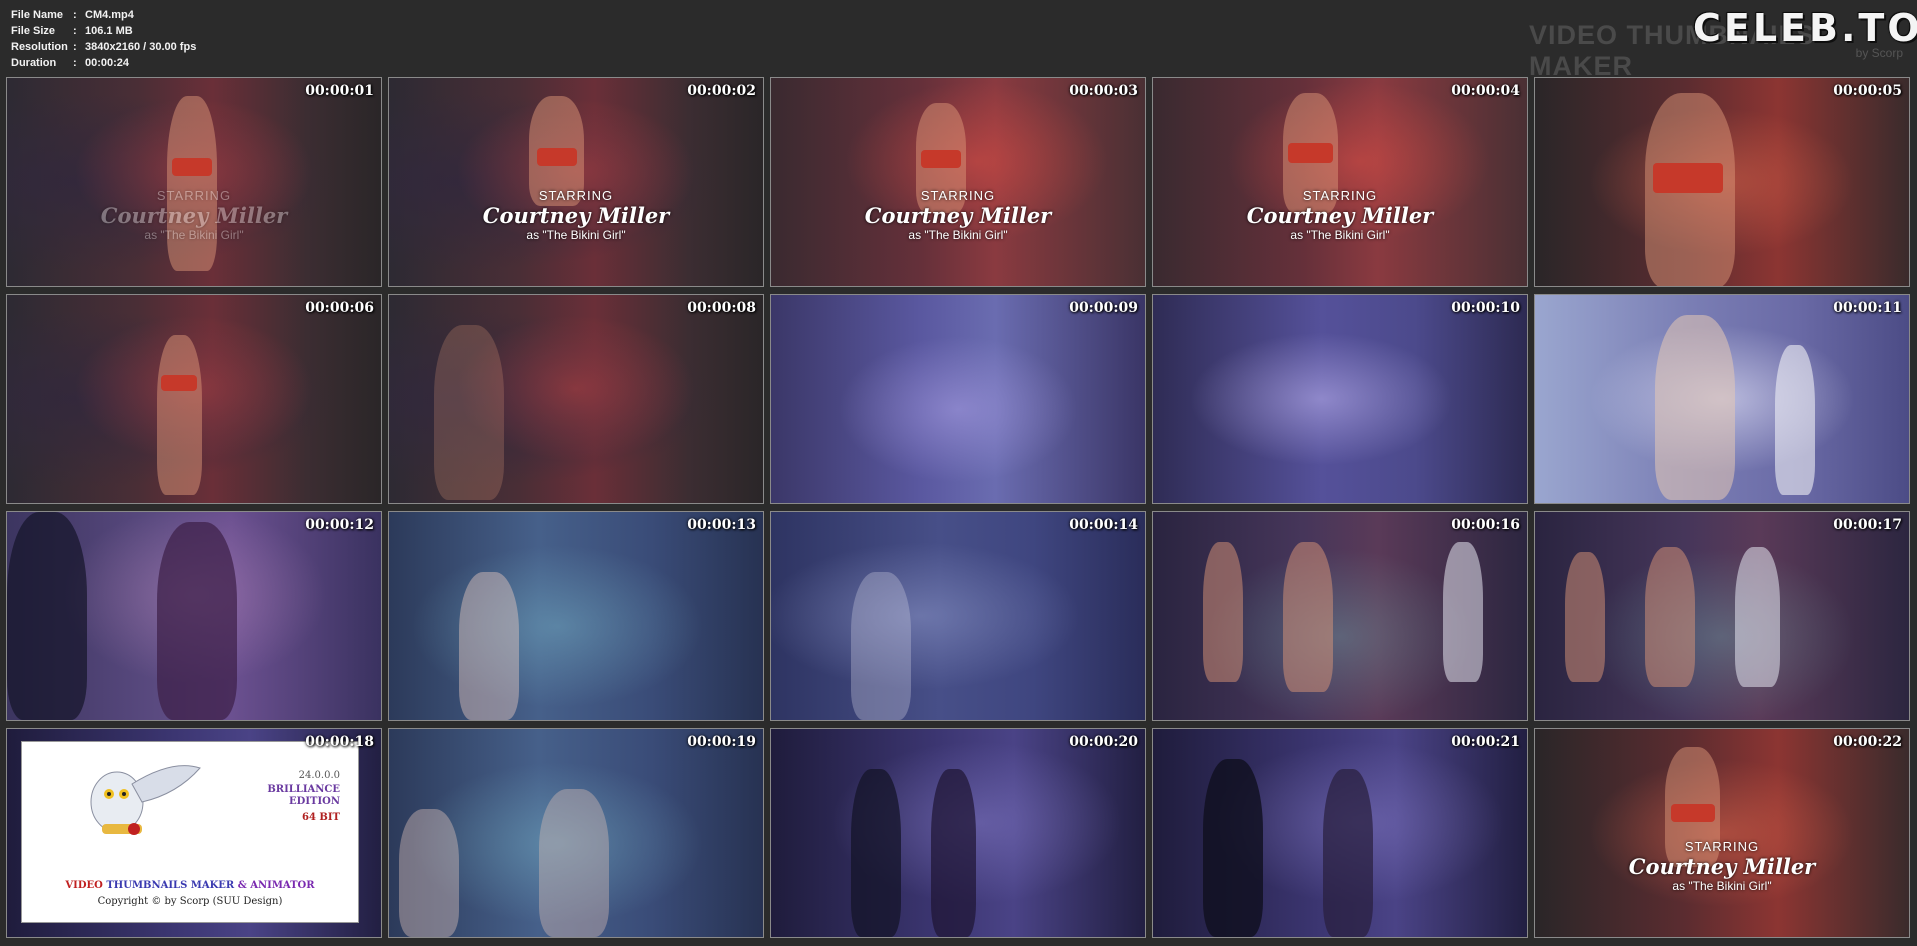 This screenshot has width=1917, height=946. I want to click on thumbnail: 00:00:05, so click(1722, 182).